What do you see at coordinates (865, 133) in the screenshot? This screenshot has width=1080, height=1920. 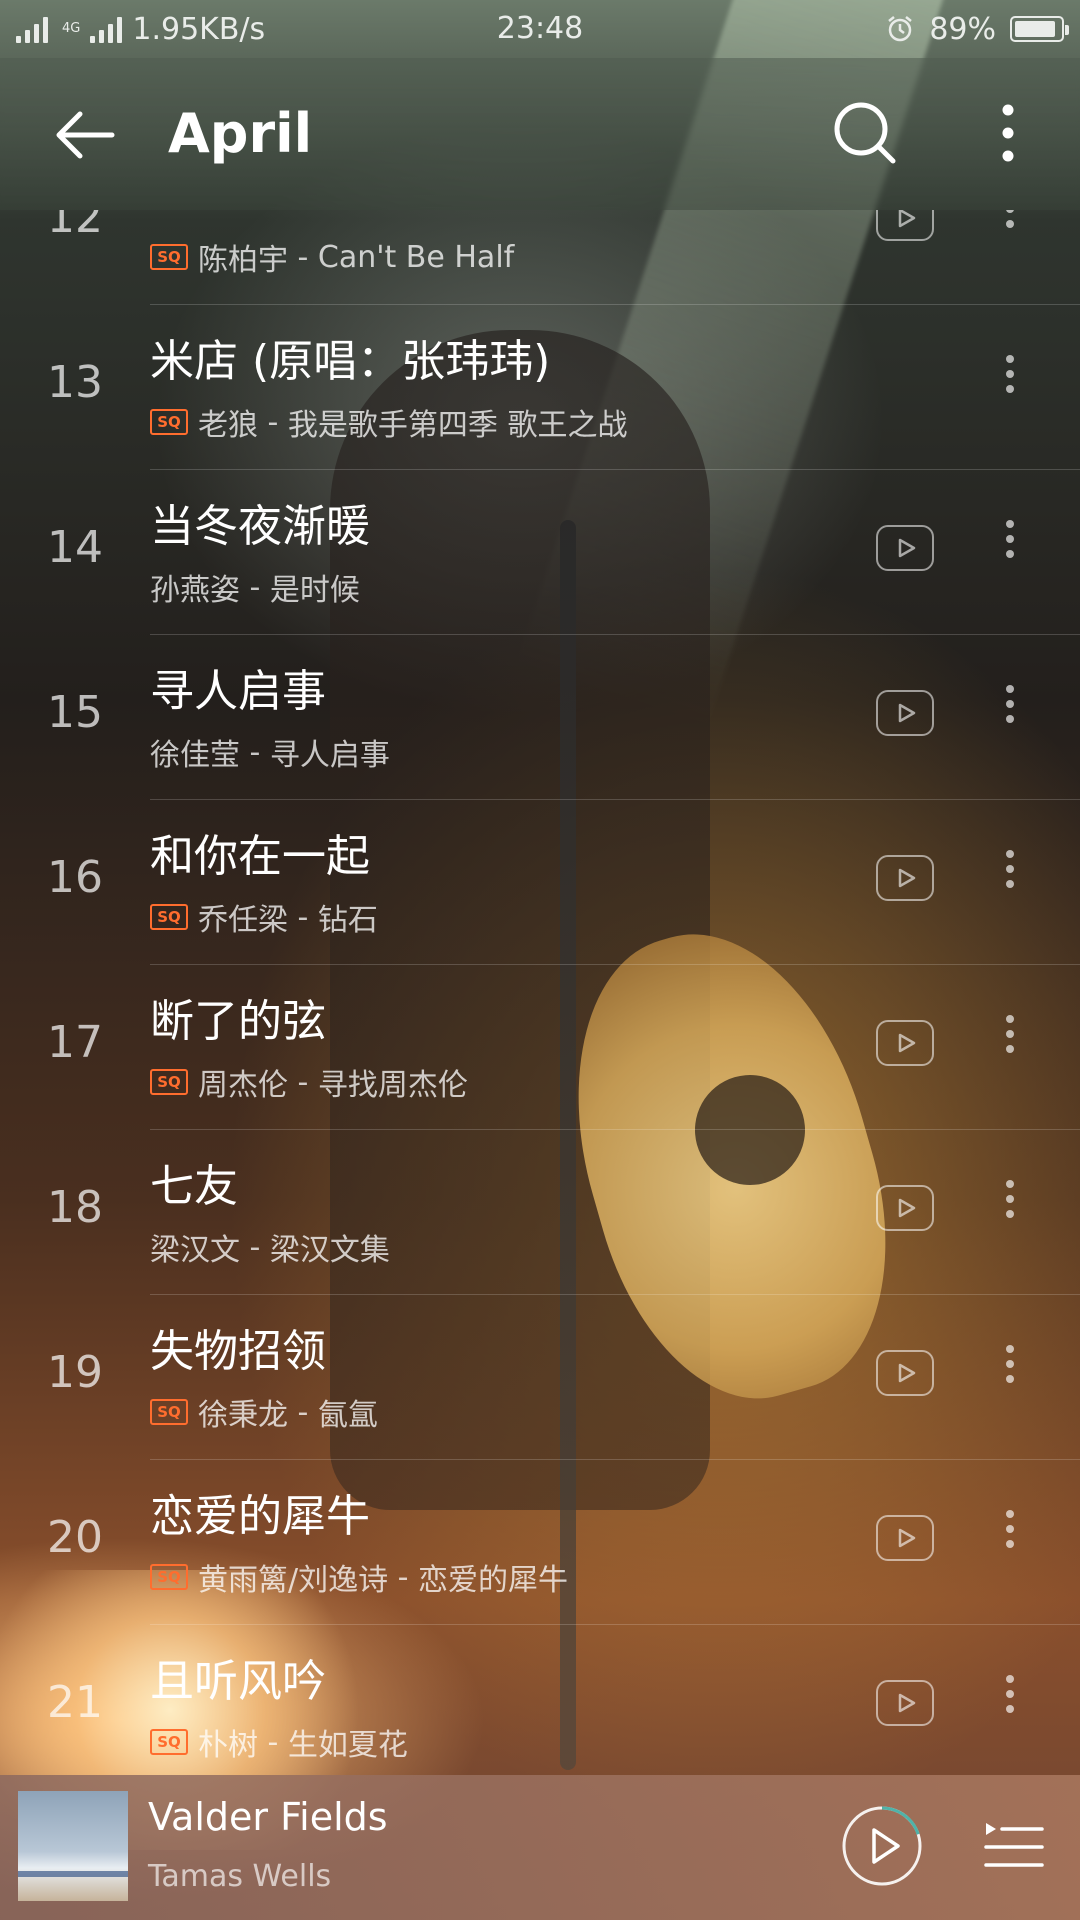 I see `search-icon` at bounding box center [865, 133].